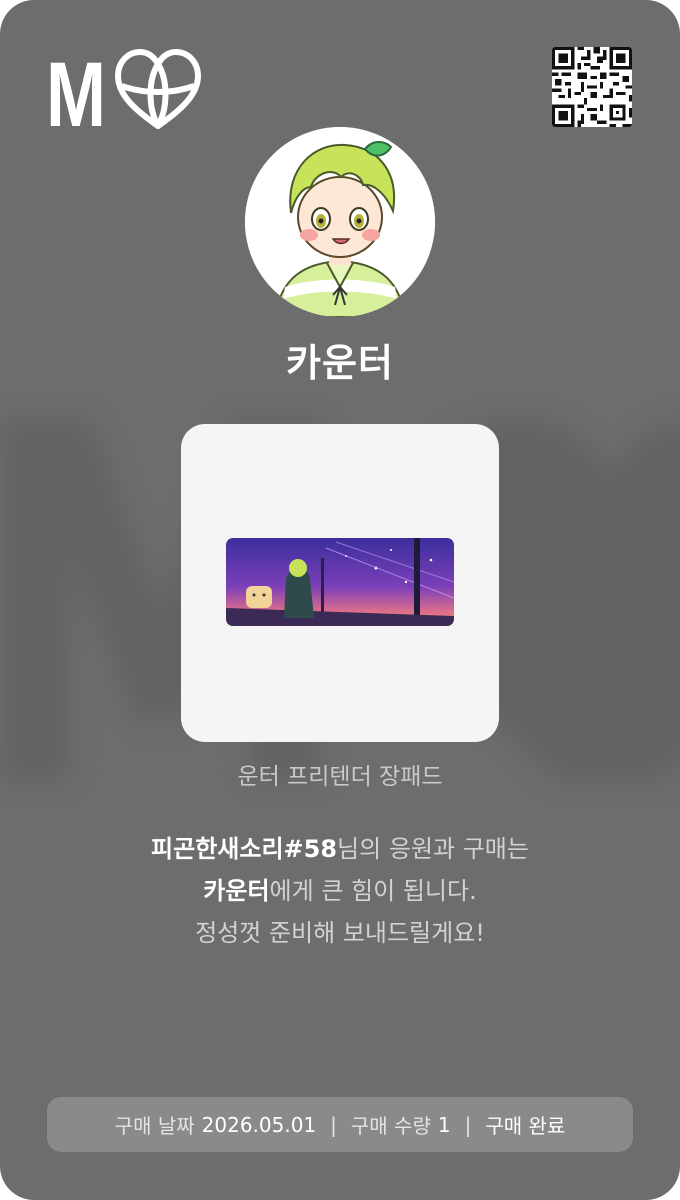  Describe the element at coordinates (76, 89) in the screenshot. I see `logo-letter: M` at that location.